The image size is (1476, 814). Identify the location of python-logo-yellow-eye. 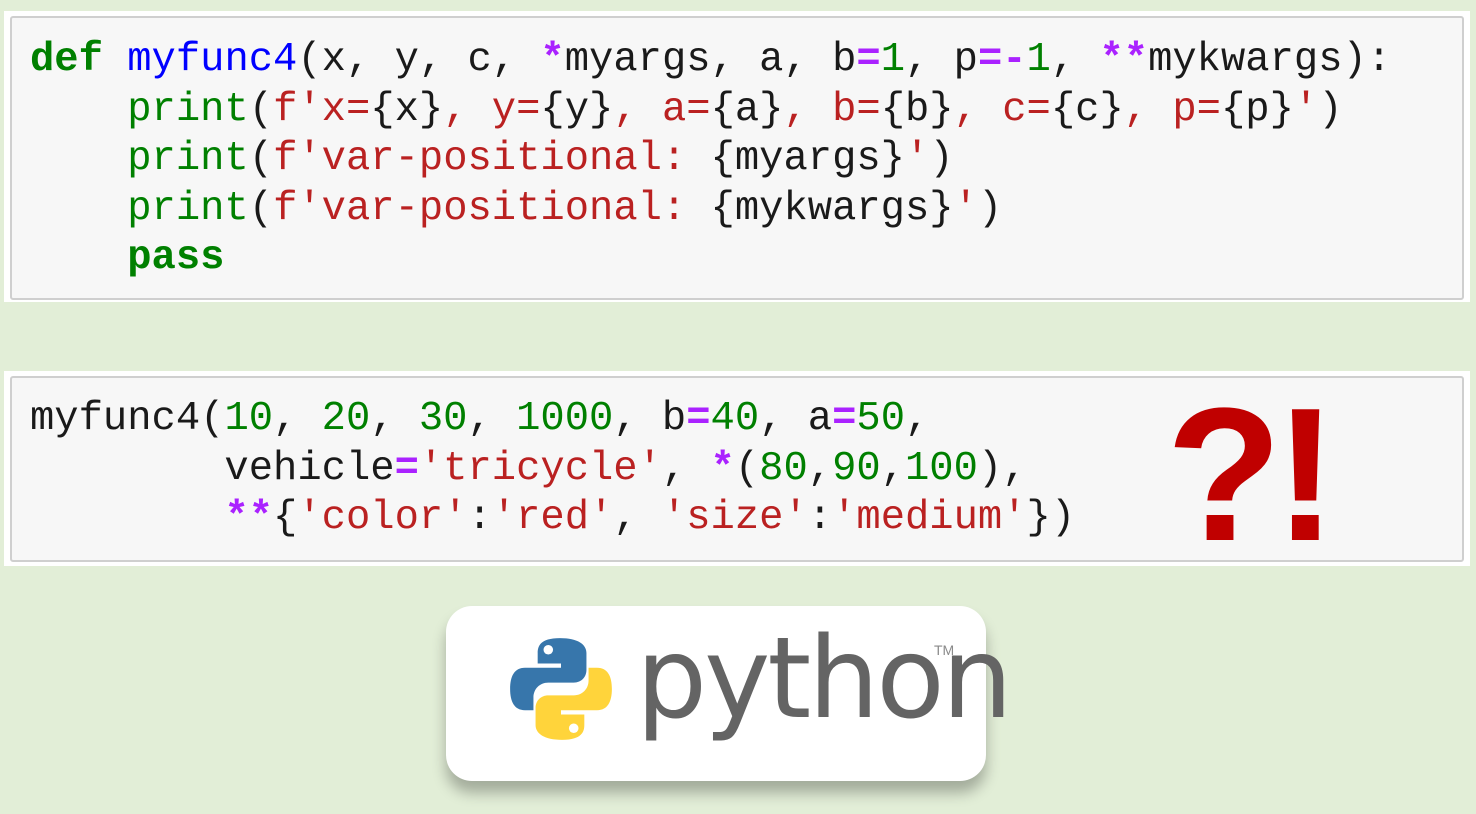
(573, 728).